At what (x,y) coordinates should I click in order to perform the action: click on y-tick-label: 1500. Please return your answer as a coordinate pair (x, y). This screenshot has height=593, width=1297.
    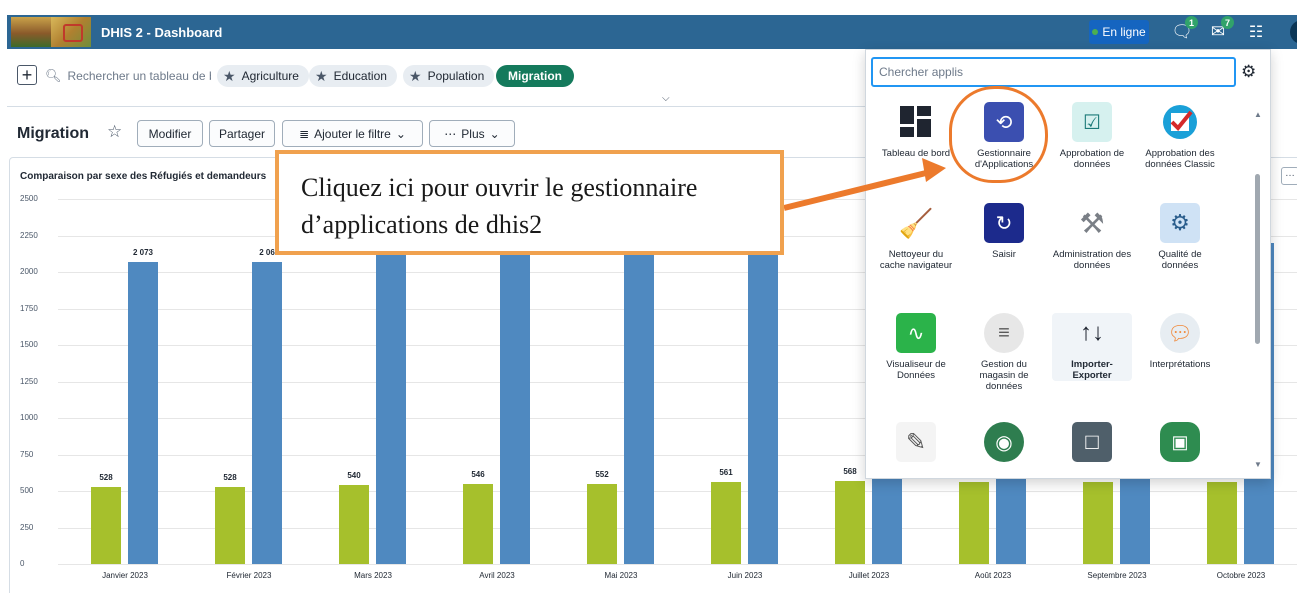
    Looking at the image, I should click on (29, 344).